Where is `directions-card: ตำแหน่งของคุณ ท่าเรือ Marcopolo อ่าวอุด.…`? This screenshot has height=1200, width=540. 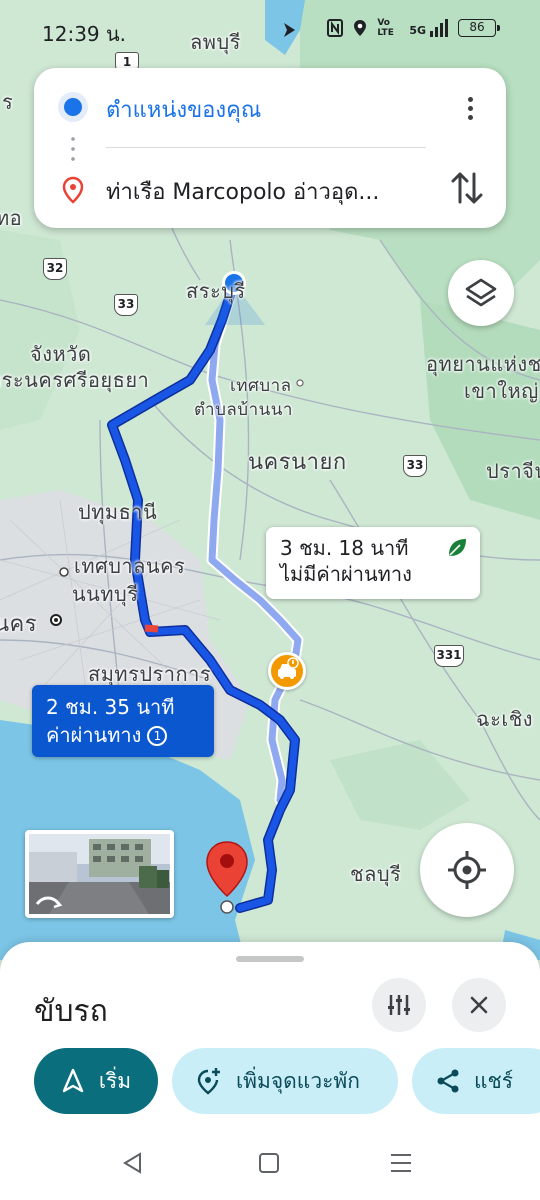 directions-card: ตำแหน่งของคุณ ท่าเรือ Marcopolo อ่าวอุด.… is located at coordinates (270, 148).